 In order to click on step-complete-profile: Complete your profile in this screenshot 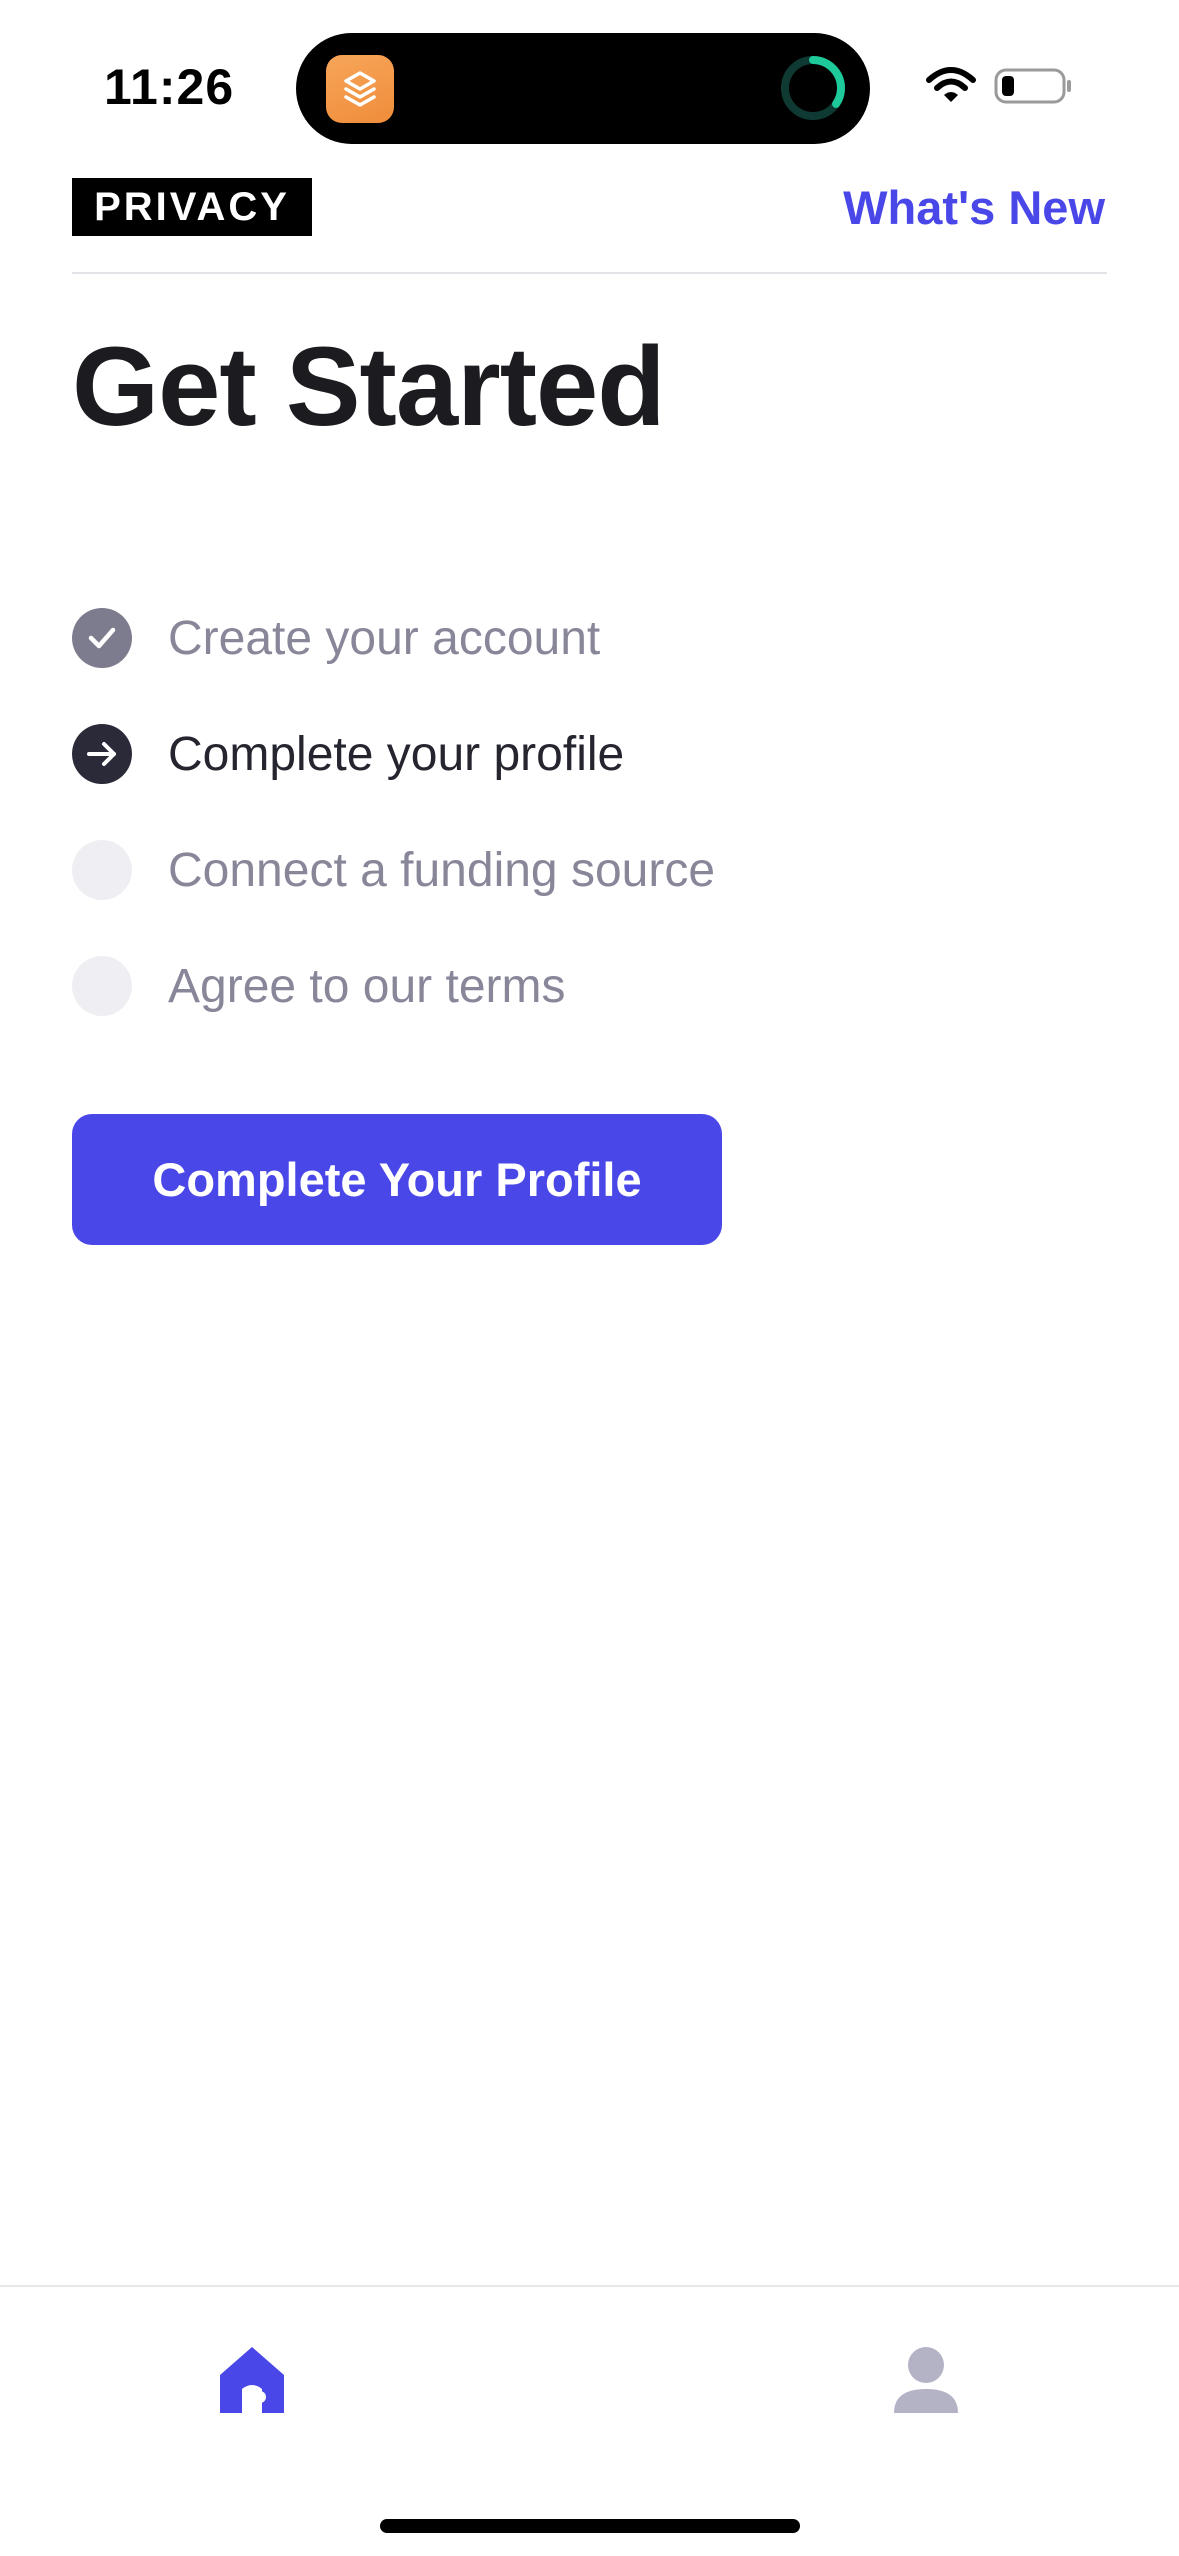, I will do `click(589, 754)`.